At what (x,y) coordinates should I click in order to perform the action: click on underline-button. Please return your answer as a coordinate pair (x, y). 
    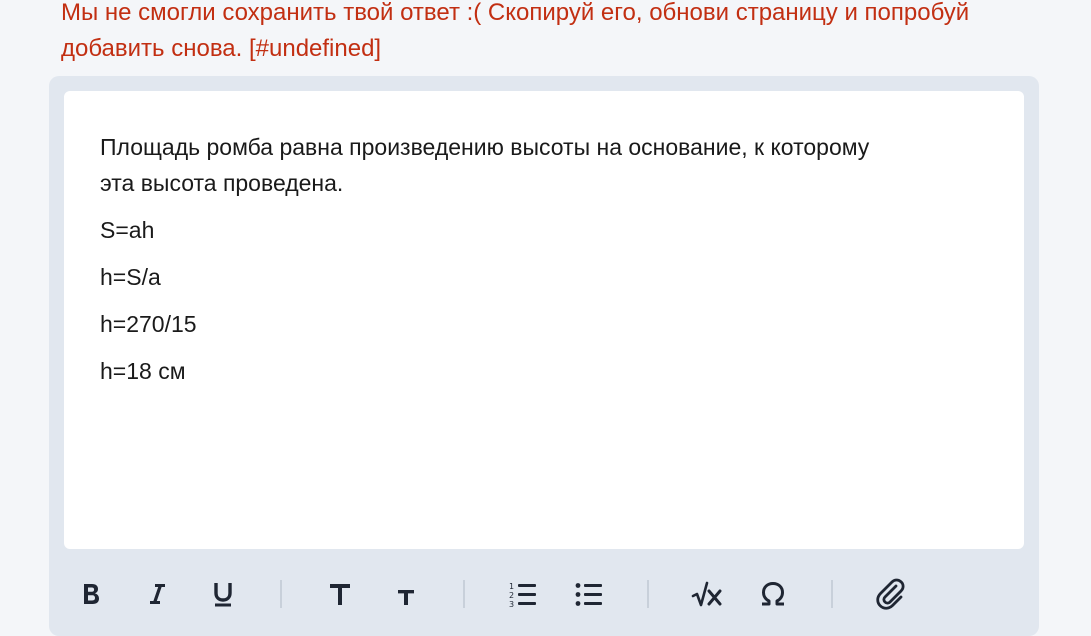
    Looking at the image, I should click on (223, 594).